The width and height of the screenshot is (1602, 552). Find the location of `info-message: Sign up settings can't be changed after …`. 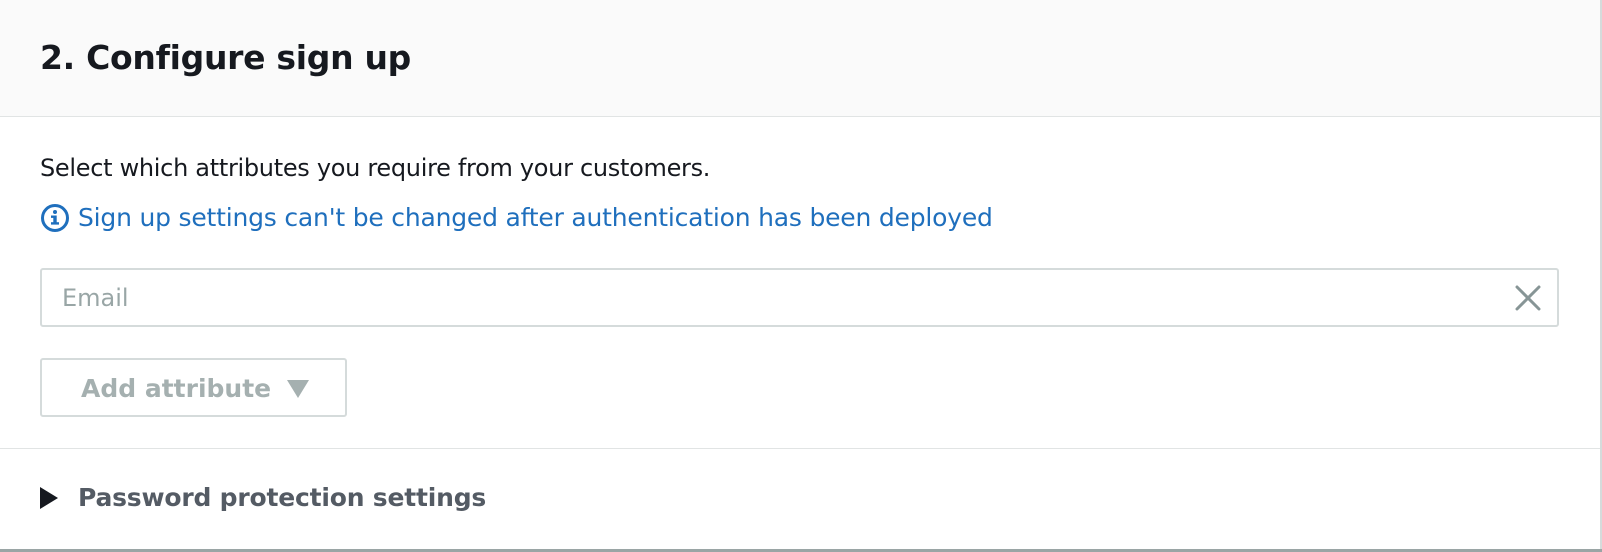

info-message: Sign up settings can't be changed after … is located at coordinates (516, 218).